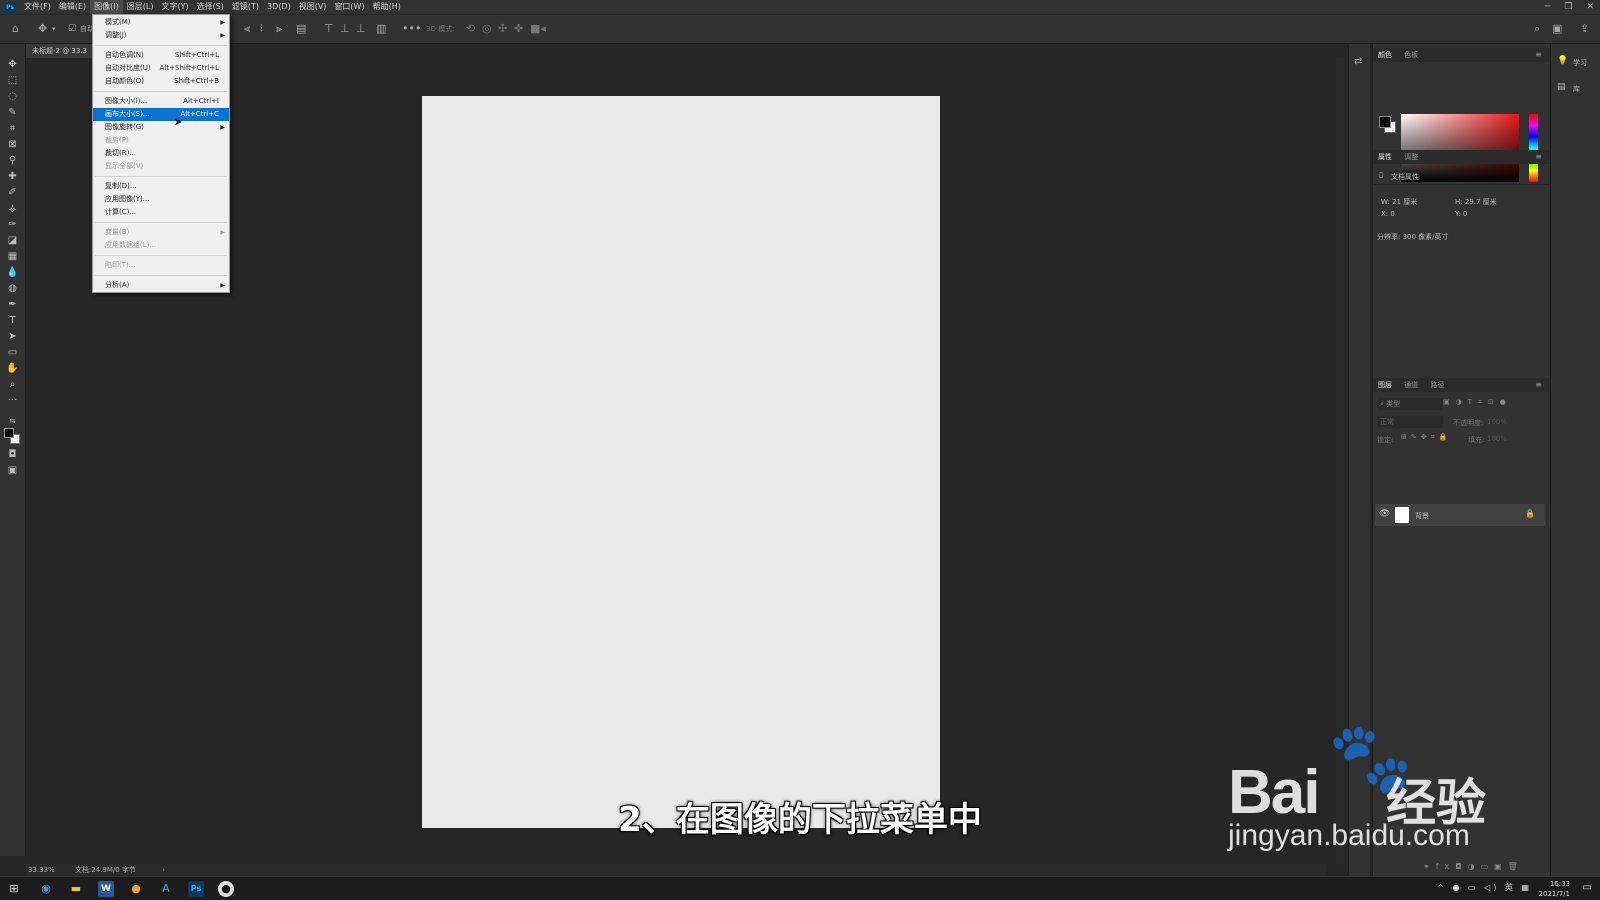  Describe the element at coordinates (1547, 7) in the screenshot. I see `minimize-icon: ─` at that location.